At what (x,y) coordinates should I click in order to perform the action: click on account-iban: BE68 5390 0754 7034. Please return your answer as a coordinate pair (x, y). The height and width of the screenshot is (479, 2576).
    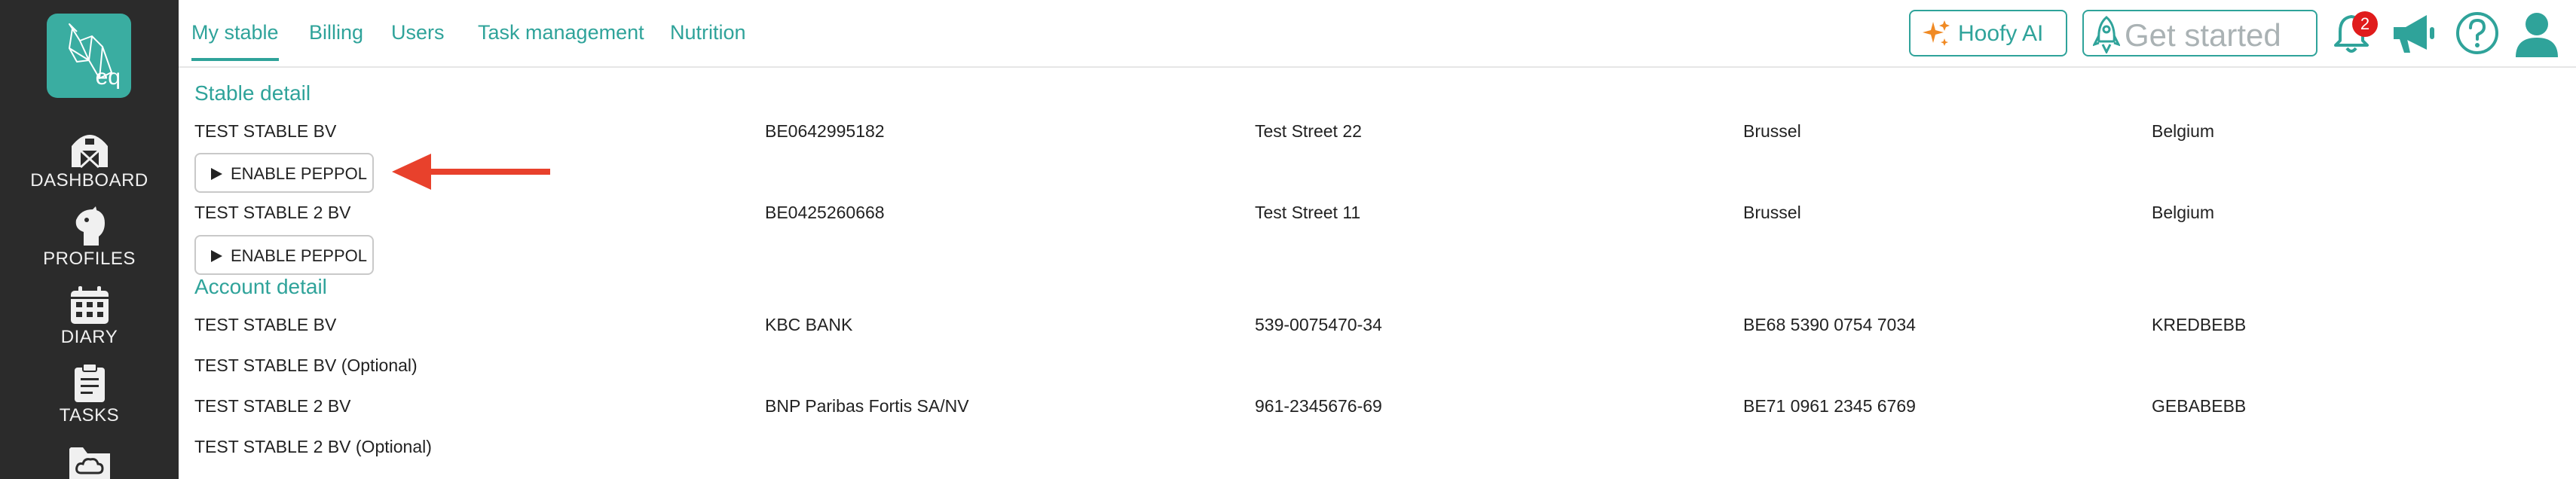
    Looking at the image, I should click on (1830, 324).